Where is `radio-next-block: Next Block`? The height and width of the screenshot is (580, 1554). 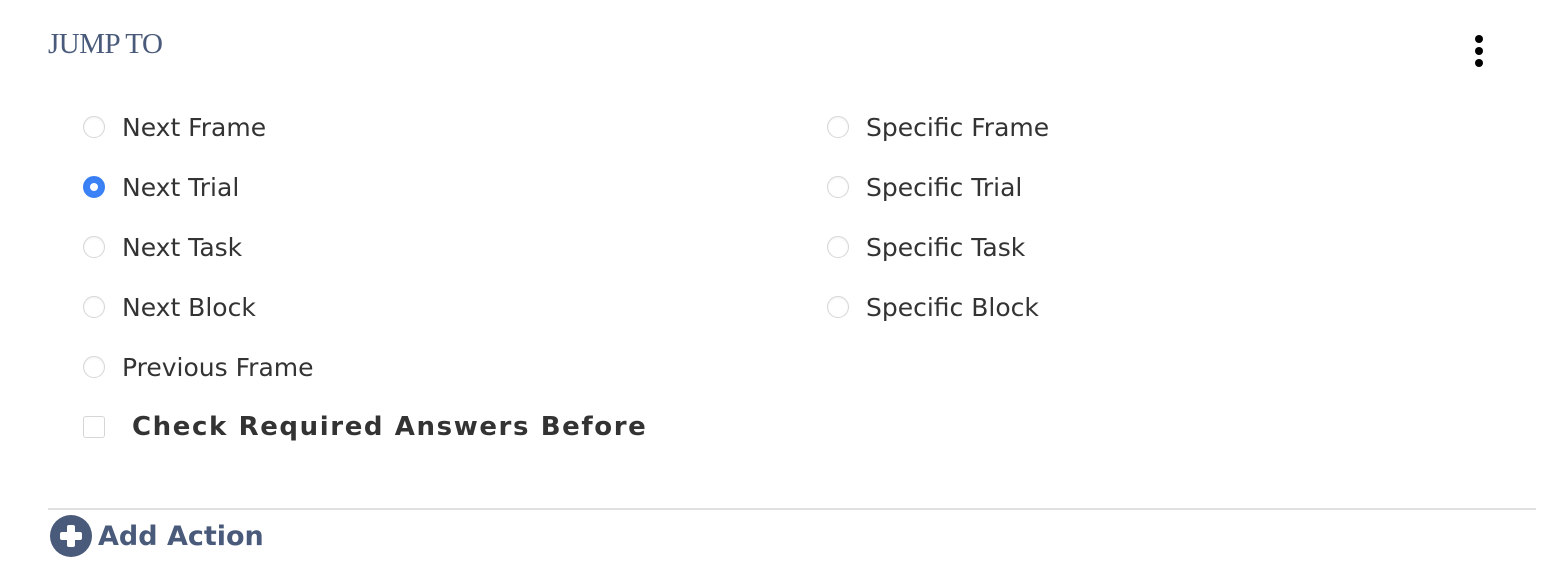
radio-next-block: Next Block is located at coordinates (169, 307).